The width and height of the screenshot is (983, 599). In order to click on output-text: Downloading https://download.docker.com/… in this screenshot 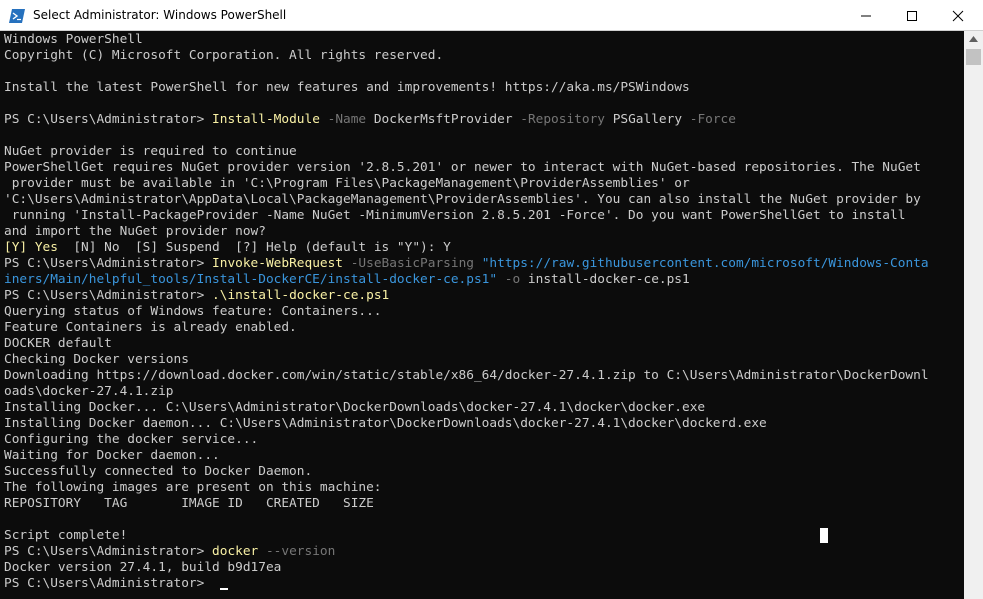, I will do `click(466, 375)`.